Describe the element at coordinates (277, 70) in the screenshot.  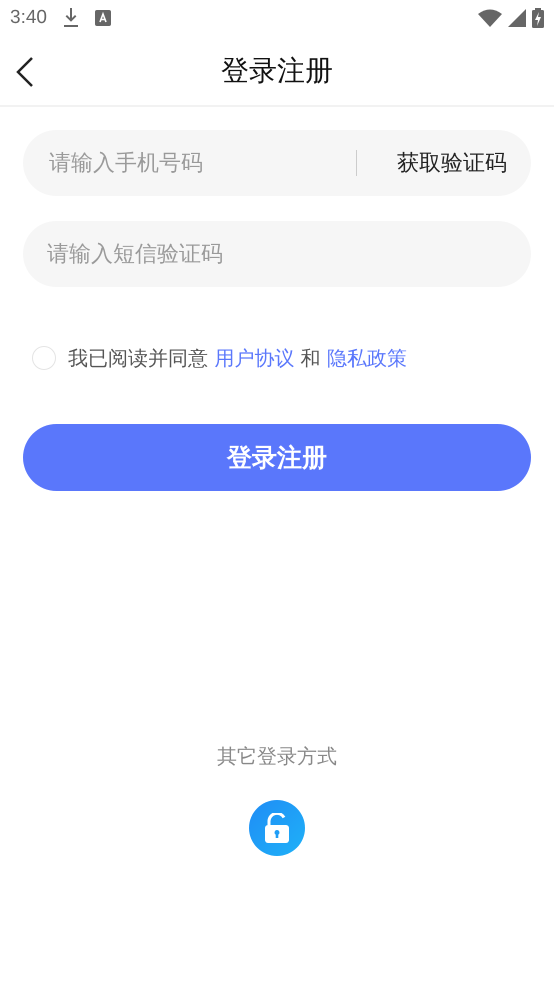
I see `page-title: 登录注册` at that location.